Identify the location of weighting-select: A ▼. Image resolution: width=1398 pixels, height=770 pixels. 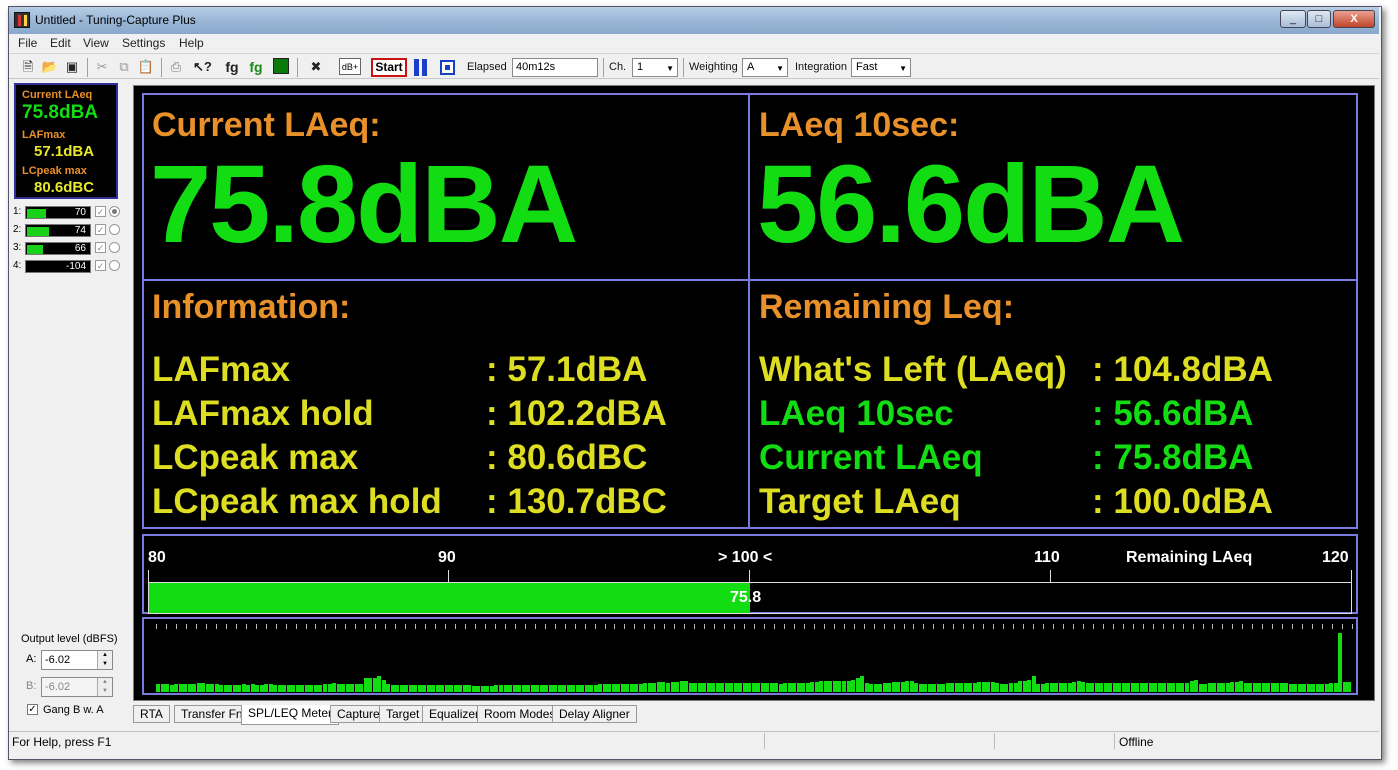
(765, 67).